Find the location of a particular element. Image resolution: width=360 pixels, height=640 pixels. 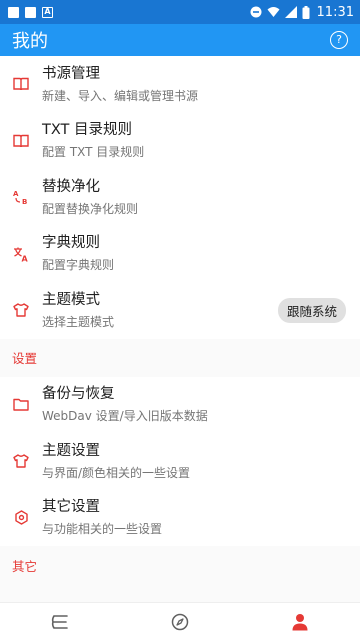

menu-item-subtitle: 配置替换净化规则 is located at coordinates (90, 208).